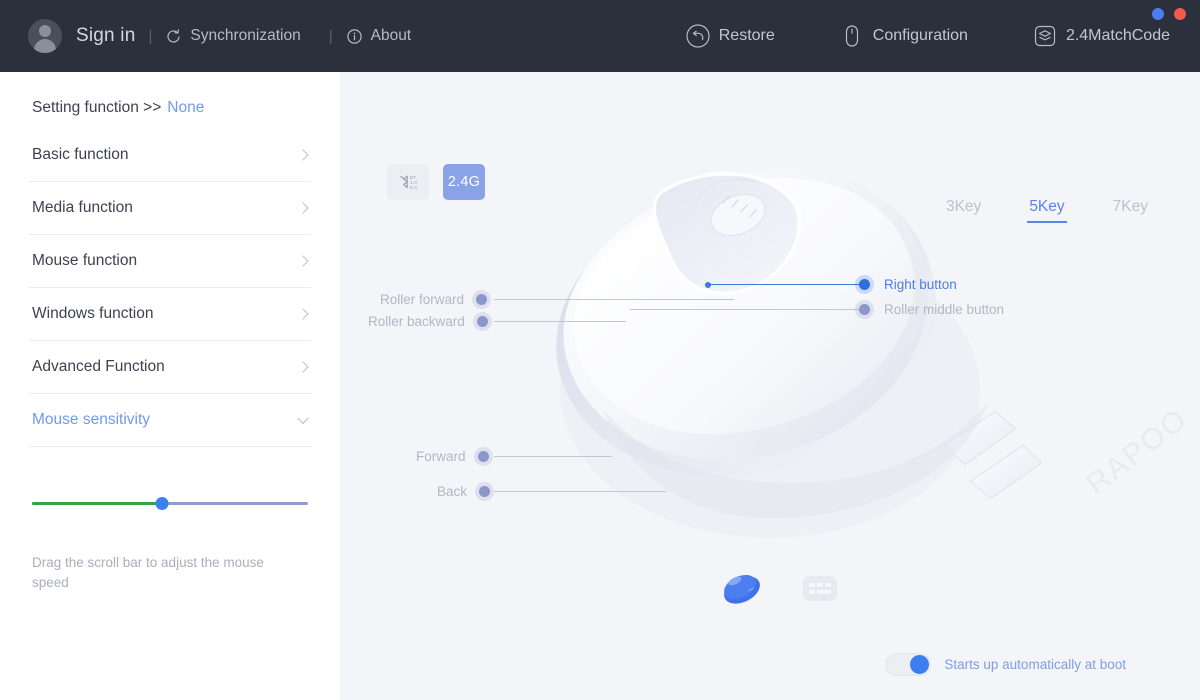 The image size is (1200, 700). I want to click on device-selector, so click(780, 588).